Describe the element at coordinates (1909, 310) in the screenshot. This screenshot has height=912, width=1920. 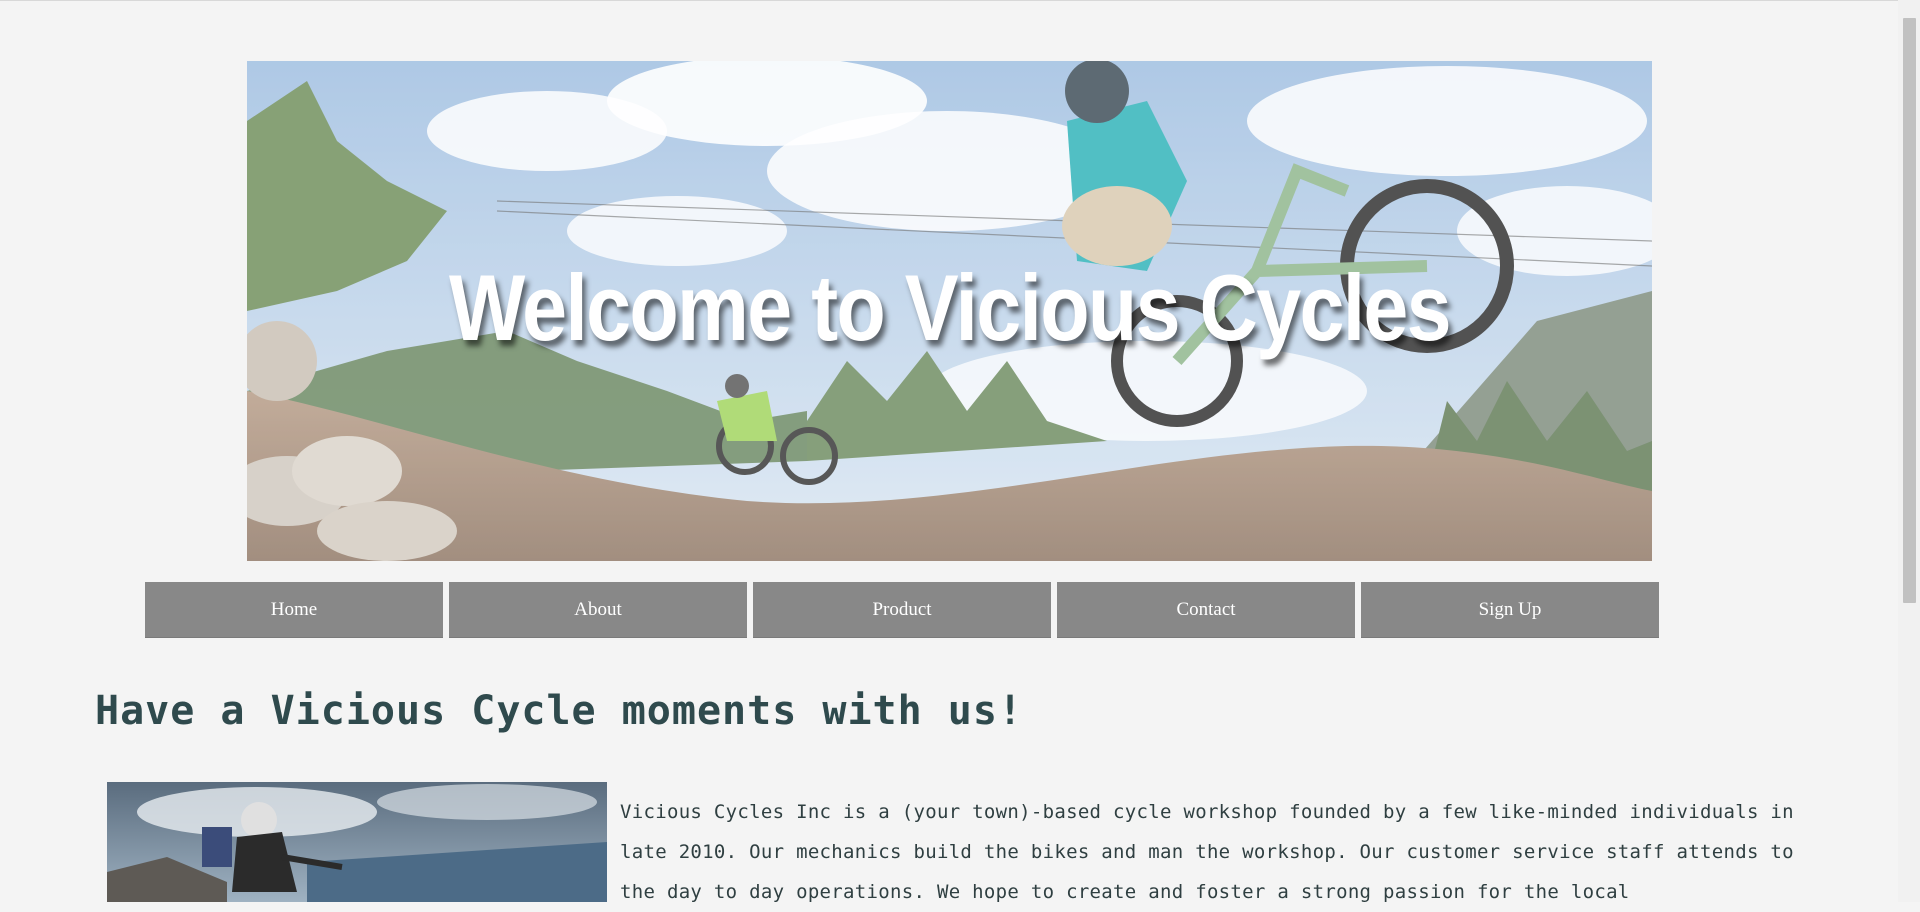
I see `scrollbar-thumb` at that location.